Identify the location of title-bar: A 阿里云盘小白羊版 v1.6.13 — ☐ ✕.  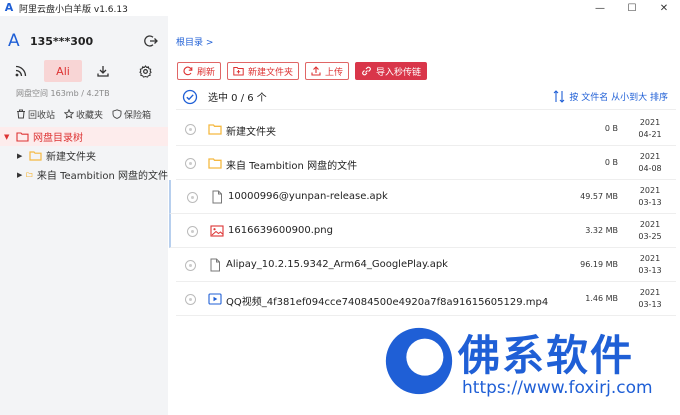
(340, 8).